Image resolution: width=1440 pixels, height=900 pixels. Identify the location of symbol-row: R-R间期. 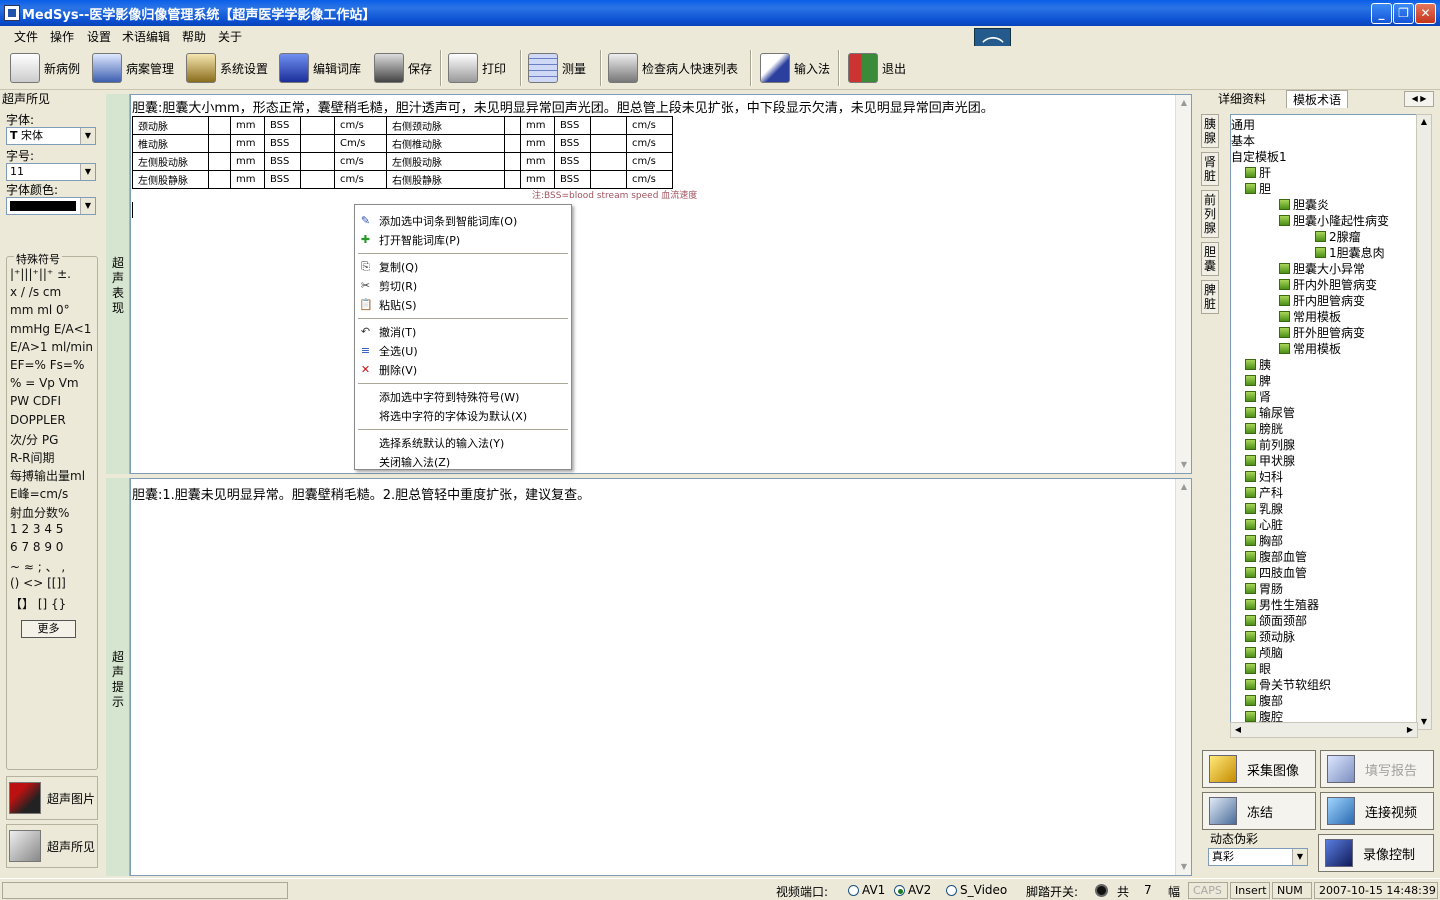
(32, 457).